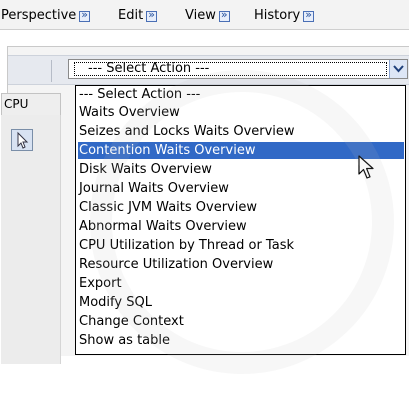  I want to click on dropdown-option: Journal Waits Overview, so click(241, 188).